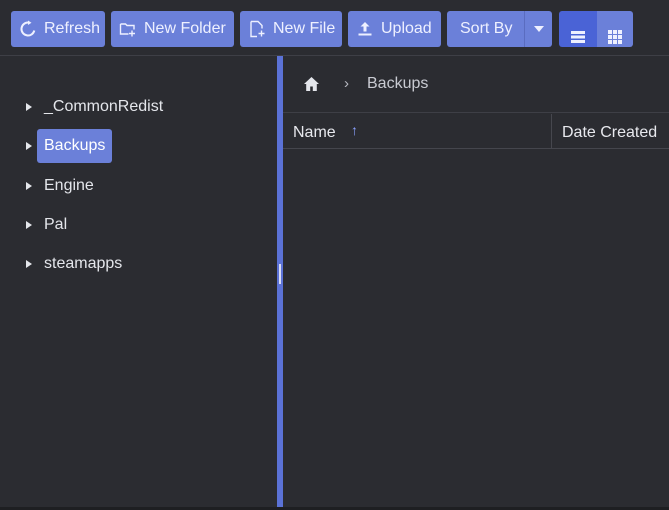  Describe the element at coordinates (354, 130) in the screenshot. I see `sort-ascending-icon: ↑` at that location.